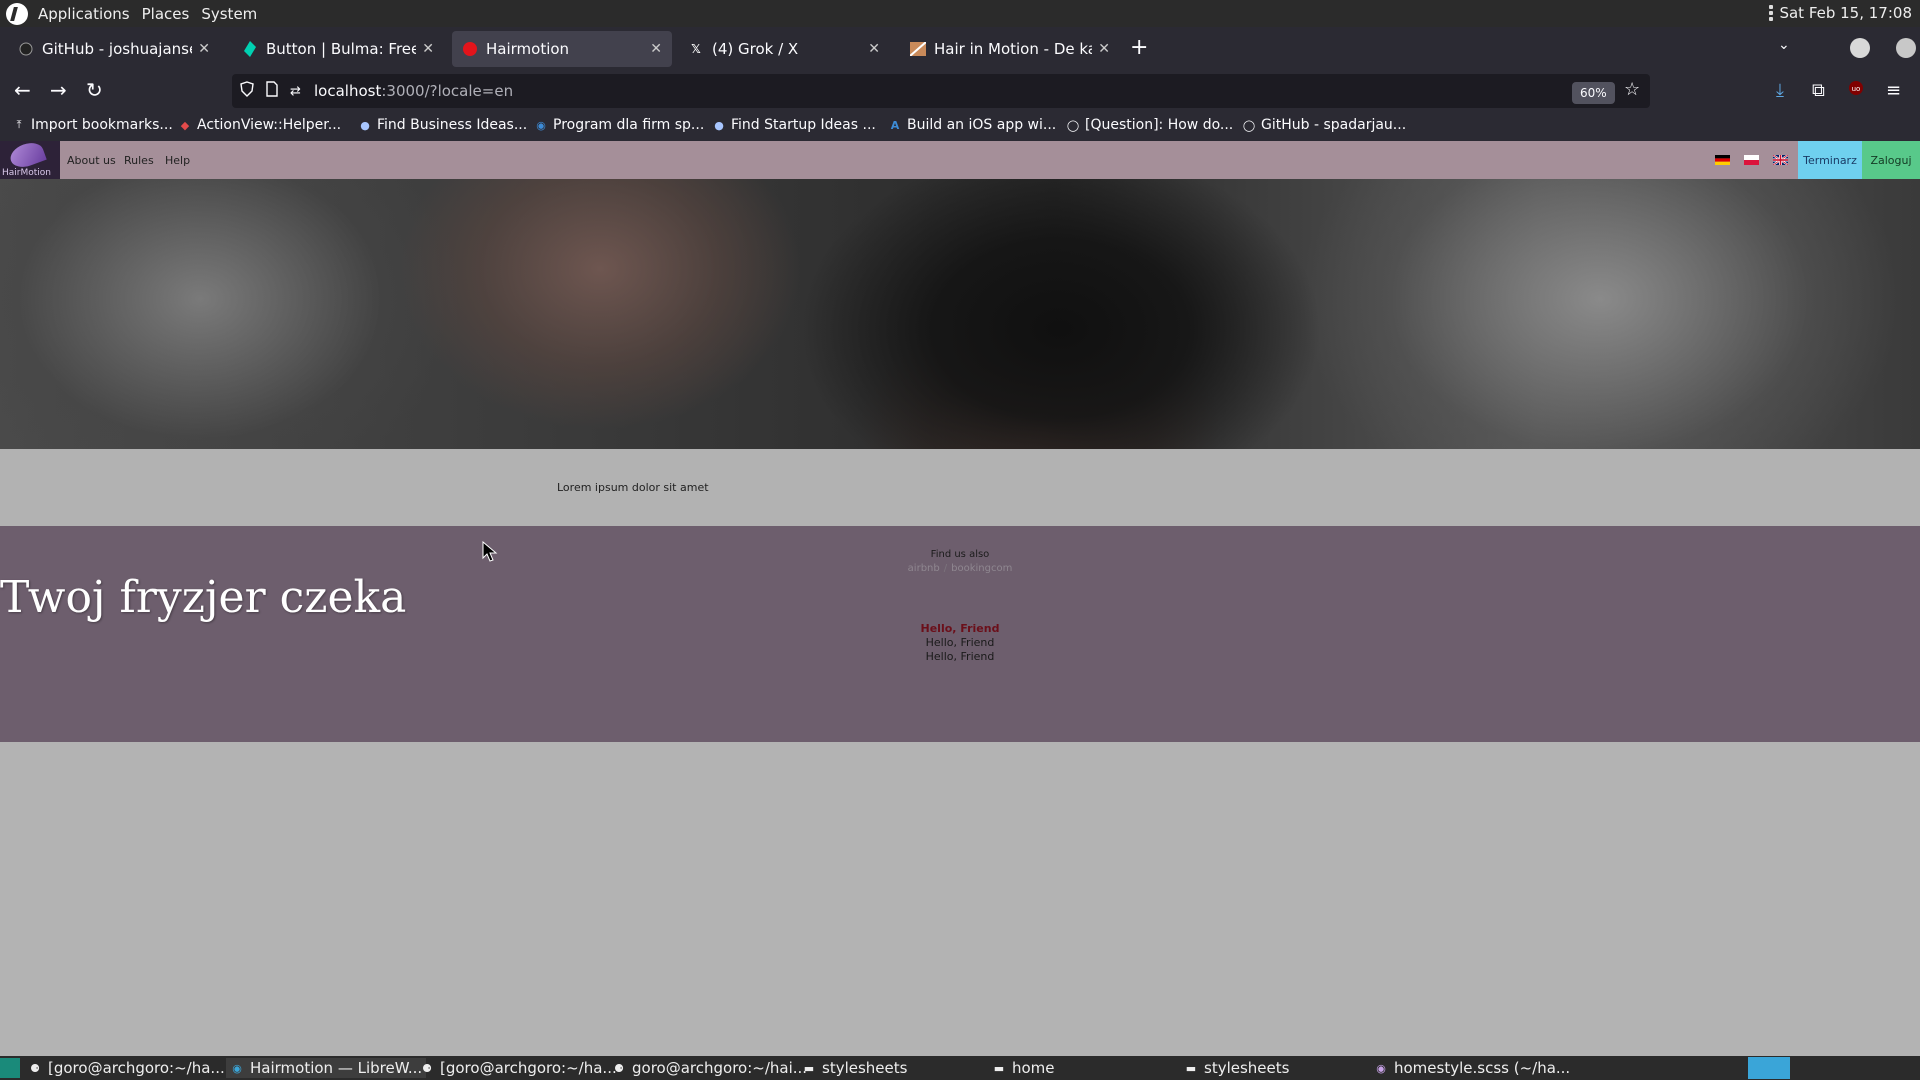 The height and width of the screenshot is (1080, 1920). Describe the element at coordinates (1893, 90) in the screenshot. I see `hamburger-menu-icon: ≡` at that location.